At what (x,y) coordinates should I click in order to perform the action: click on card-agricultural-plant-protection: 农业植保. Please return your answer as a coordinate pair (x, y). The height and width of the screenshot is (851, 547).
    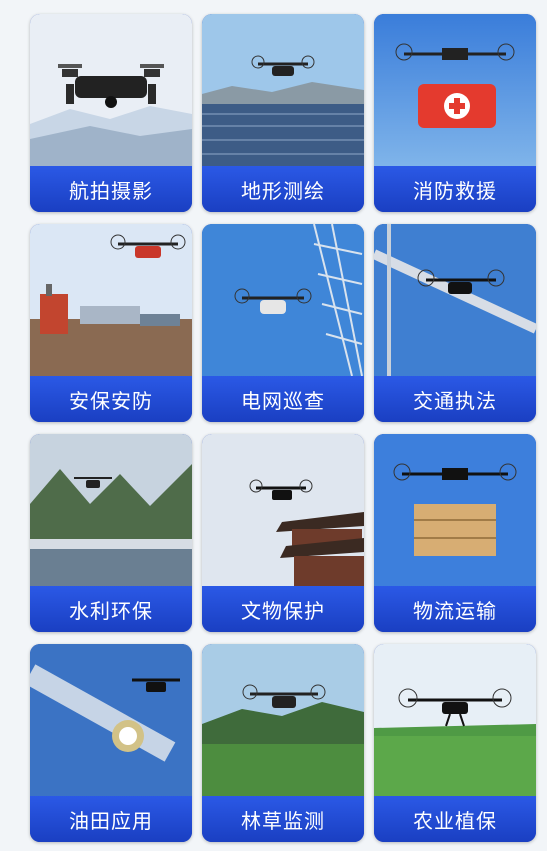
    Looking at the image, I should click on (455, 743).